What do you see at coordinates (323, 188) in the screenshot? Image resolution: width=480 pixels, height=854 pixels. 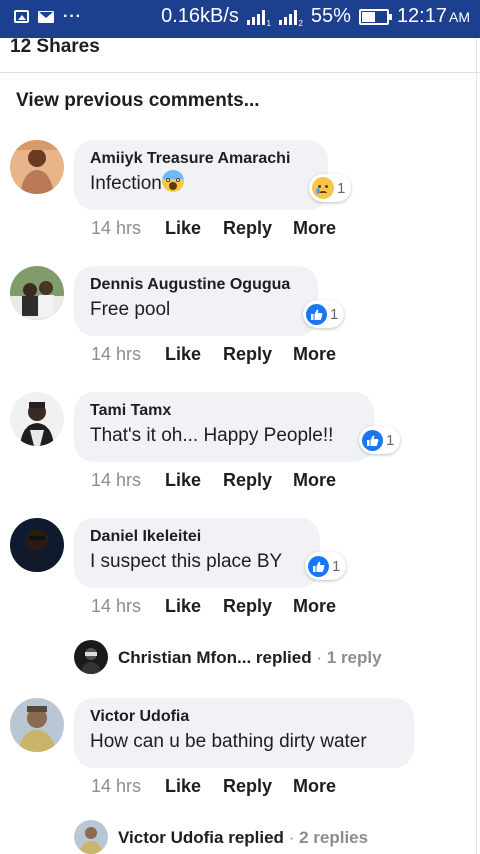 I see `sad-reaction-icon` at bounding box center [323, 188].